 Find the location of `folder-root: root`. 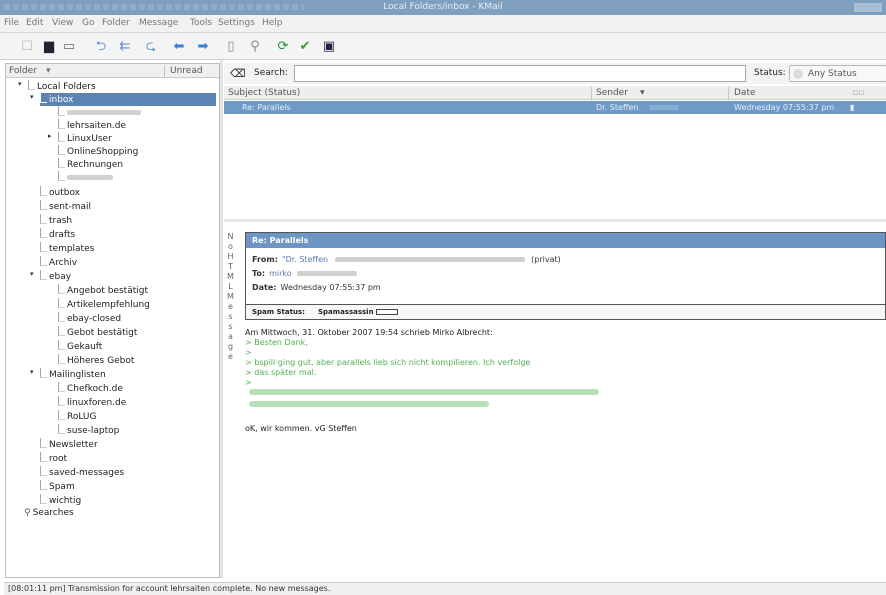

folder-root: root is located at coordinates (53, 458).